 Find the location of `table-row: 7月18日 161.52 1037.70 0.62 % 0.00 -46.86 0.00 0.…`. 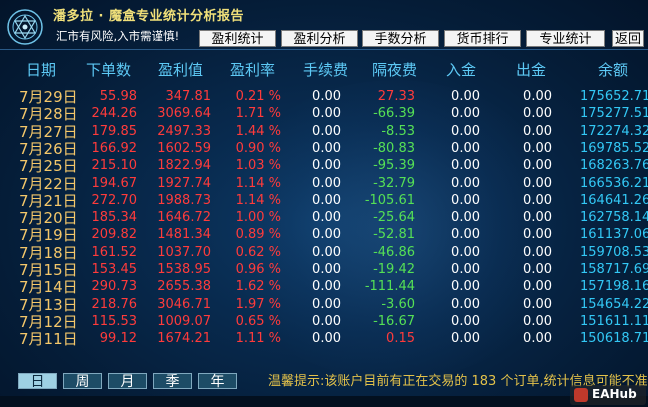

table-row: 7月18日 161.52 1037.70 0.62 % 0.00 -46.86 0.00 0.… is located at coordinates (324, 253).